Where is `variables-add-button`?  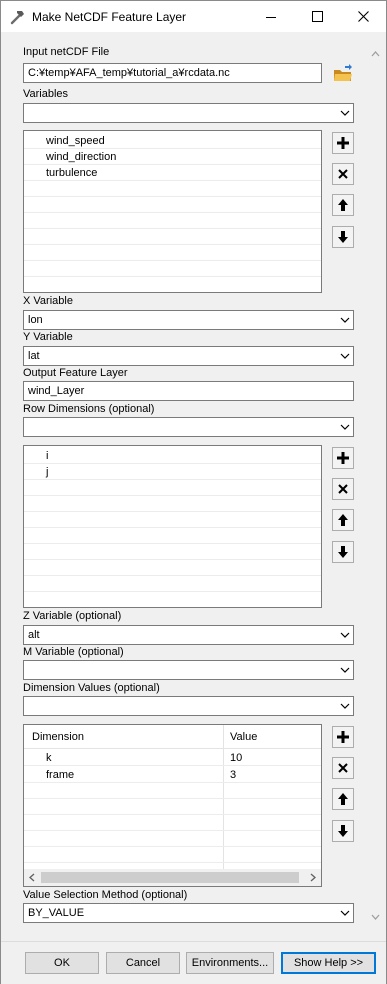
variables-add-button is located at coordinates (343, 143).